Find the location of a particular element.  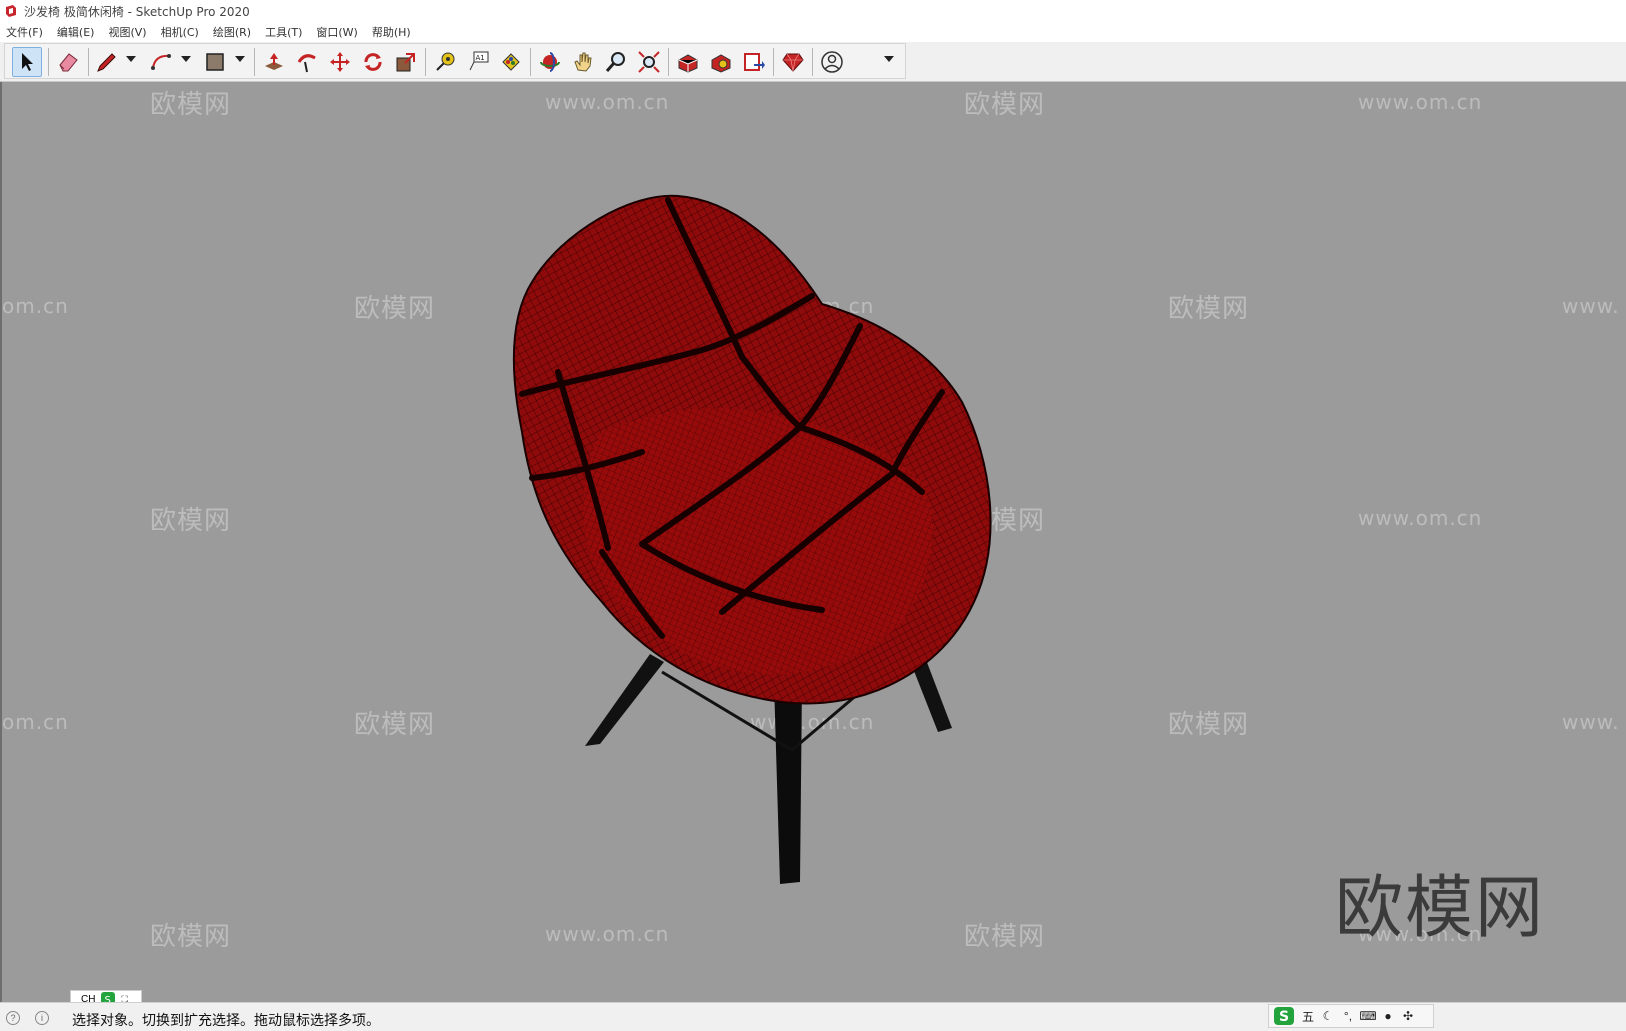

extension-manager-button is located at coordinates (793, 62).